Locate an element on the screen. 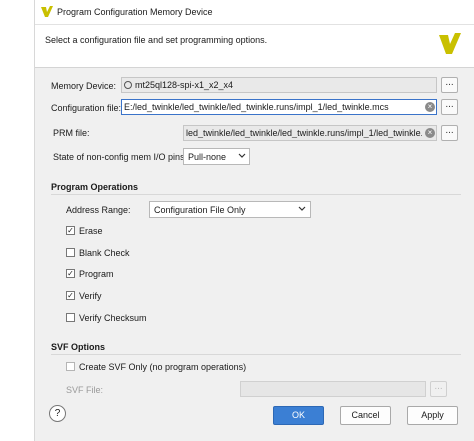 This screenshot has width=474, height=441. chip-icon is located at coordinates (128, 85).